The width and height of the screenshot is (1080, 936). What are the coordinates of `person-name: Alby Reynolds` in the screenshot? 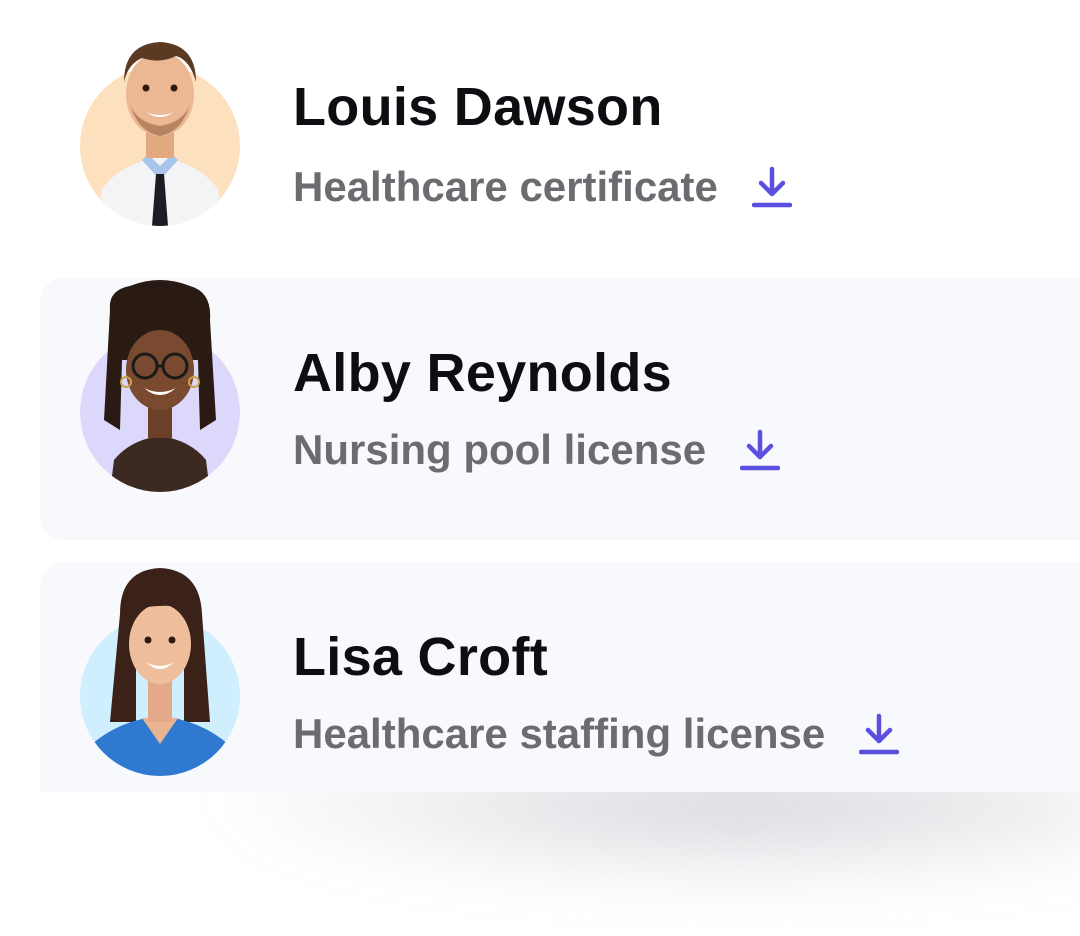 It's located at (482, 373).